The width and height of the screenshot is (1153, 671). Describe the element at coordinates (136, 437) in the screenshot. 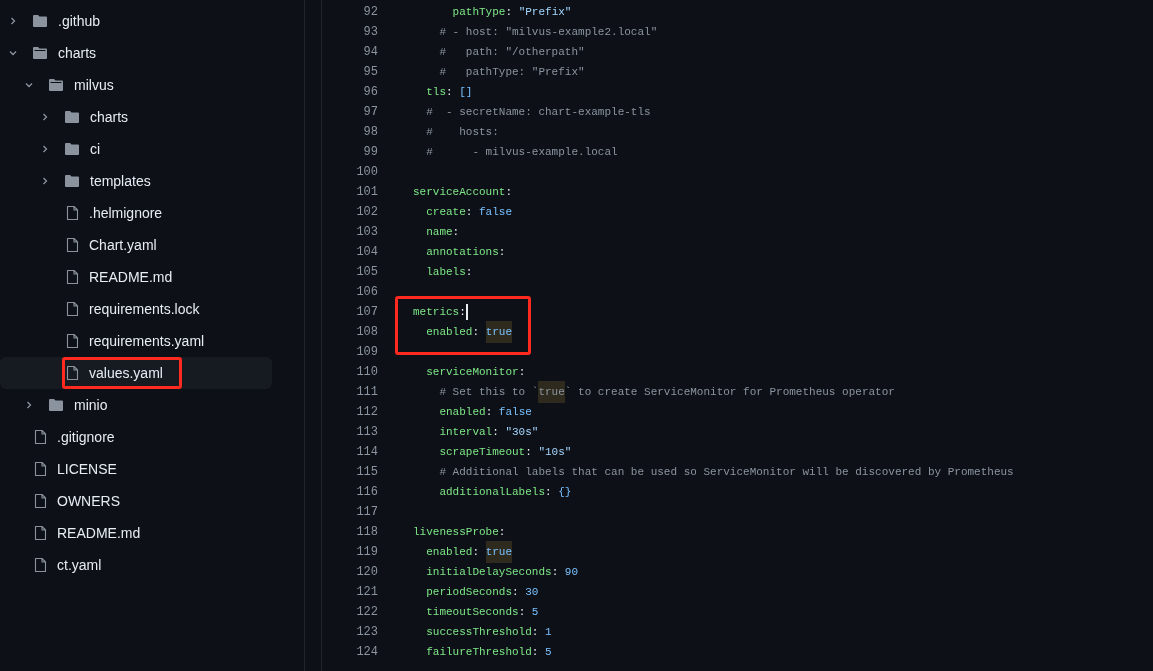

I see `file-item: .gitignore` at that location.